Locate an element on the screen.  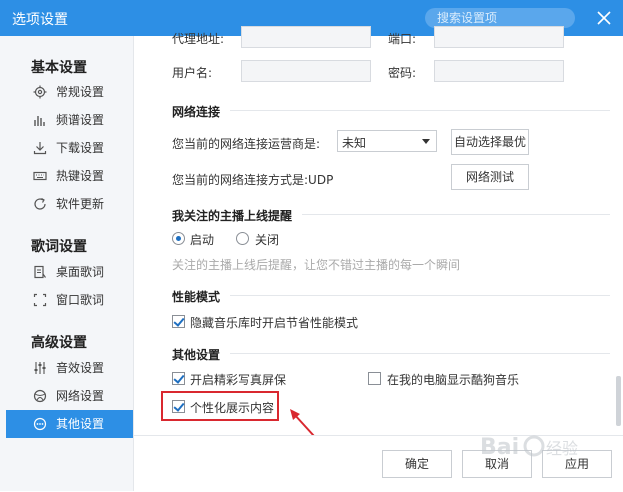
close-icon is located at coordinates (604, 18).